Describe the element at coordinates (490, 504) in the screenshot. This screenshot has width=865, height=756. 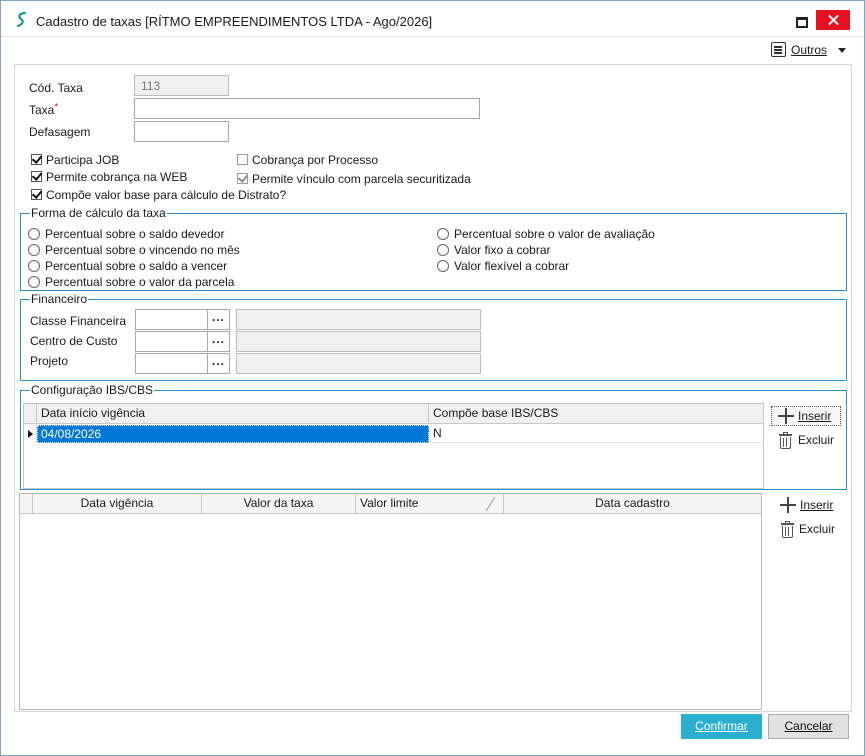
I see `column-resize-icon` at that location.